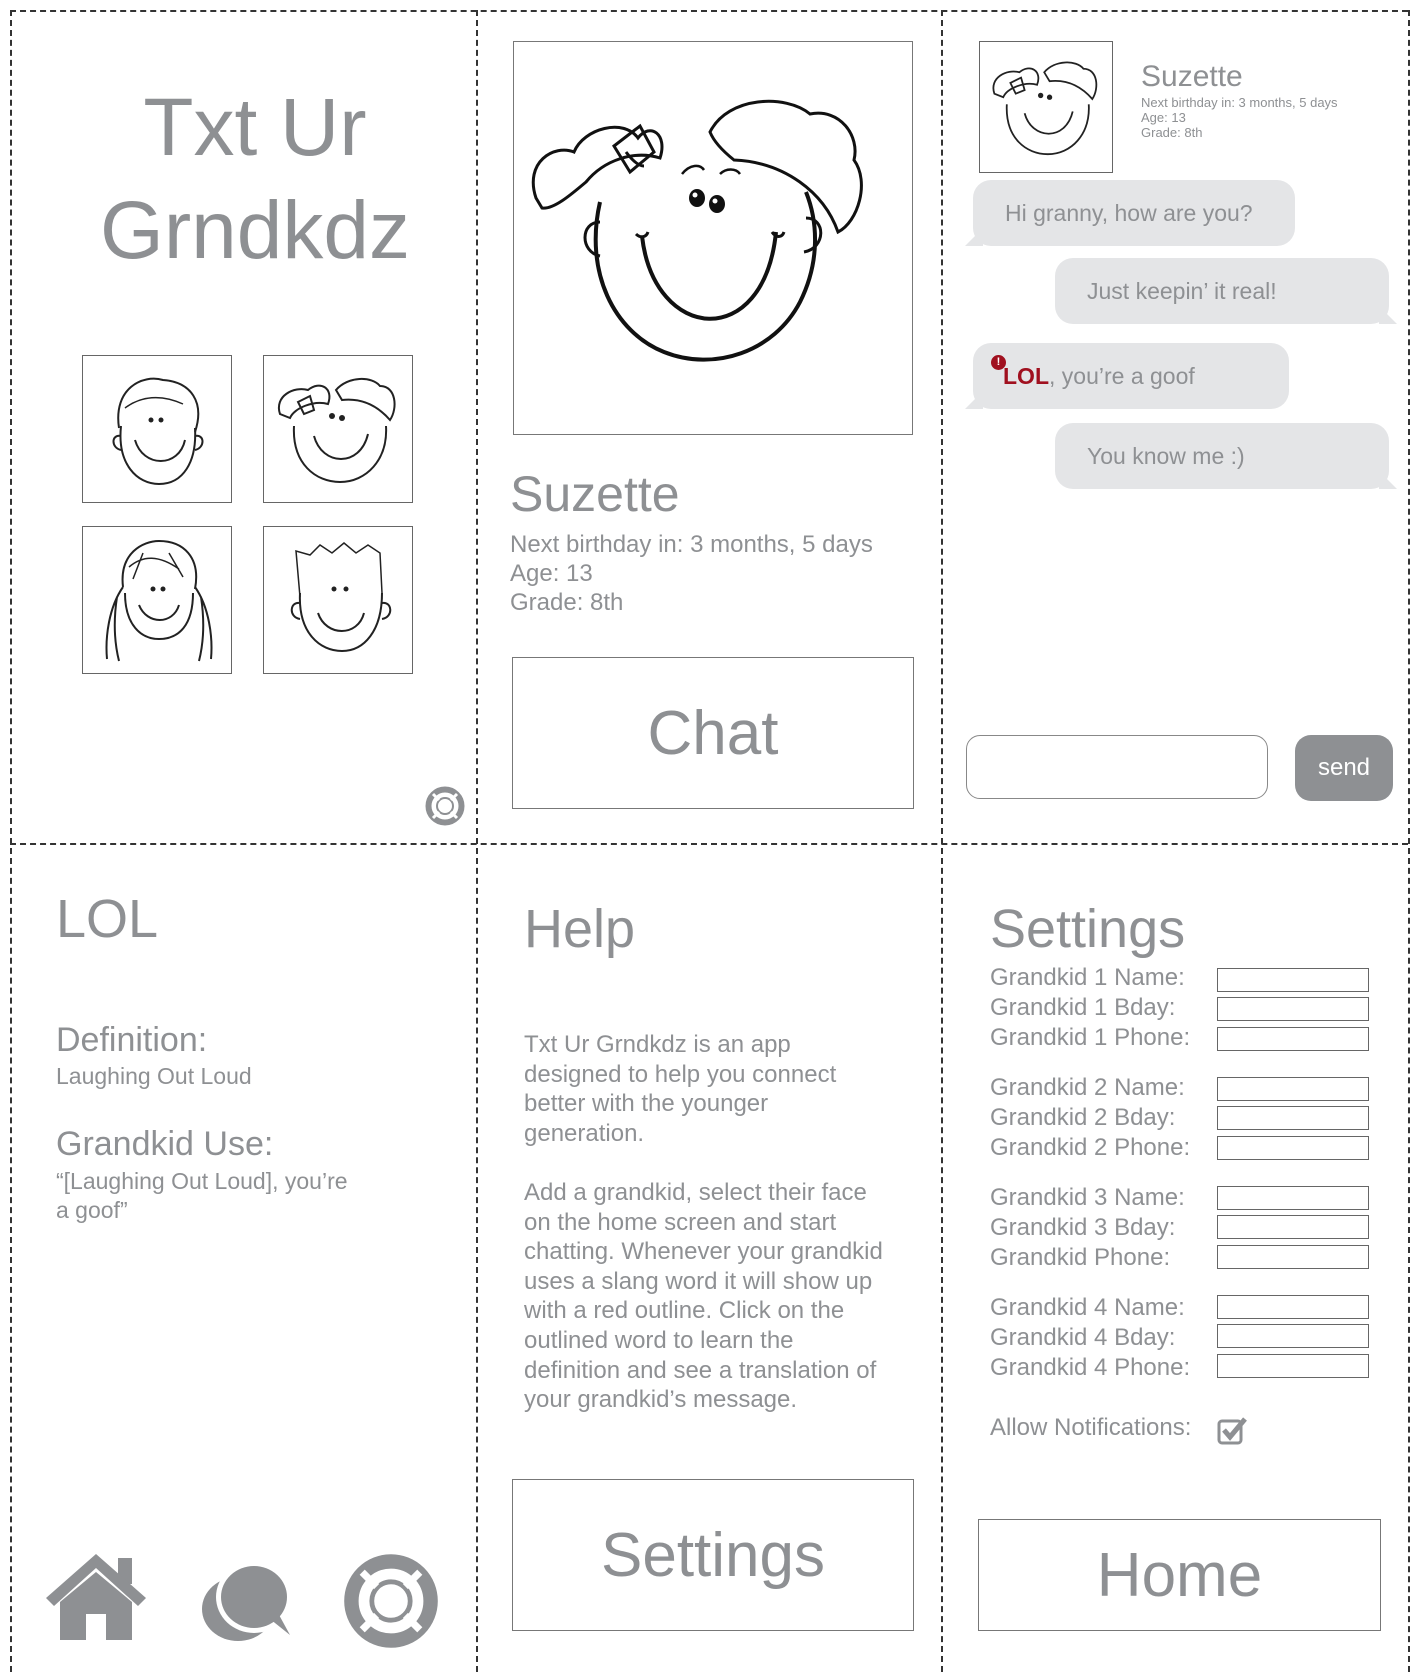 This screenshot has width=1413, height=1672. I want to click on help-line: chatting. Whenever your grandkid, so click(703, 1252).